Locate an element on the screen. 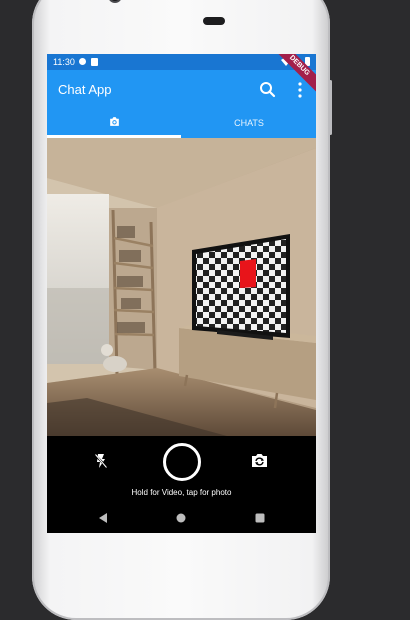 The image size is (410, 620). tab-chats-label: CHATS is located at coordinates (249, 123).